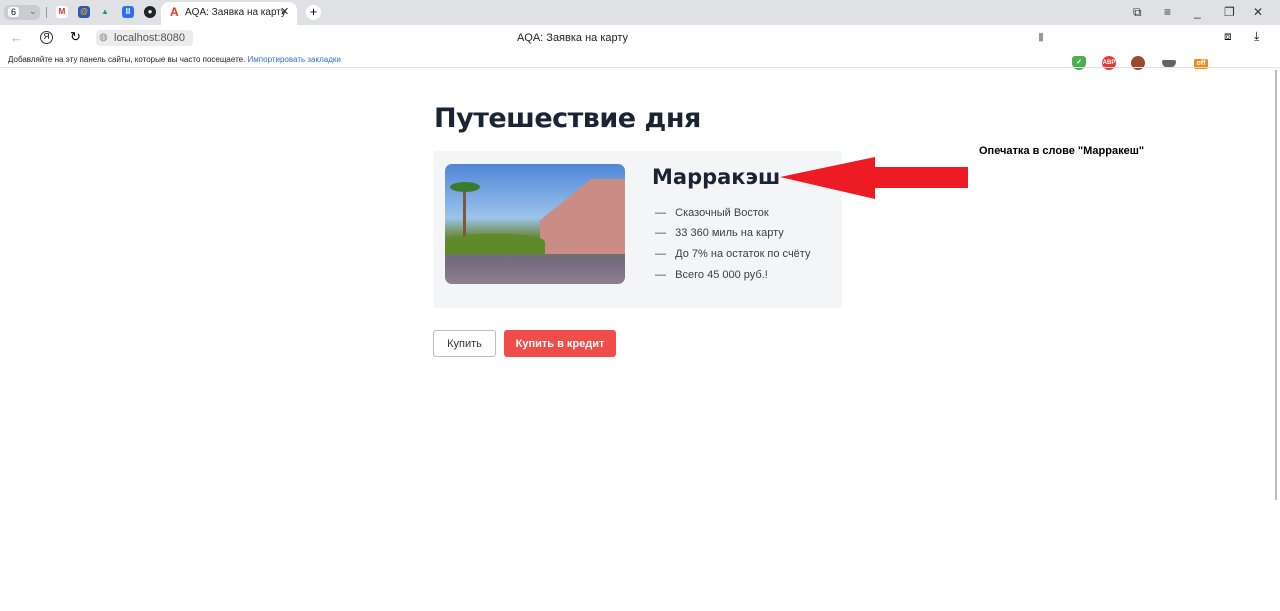 Image resolution: width=1280 pixels, height=611 pixels. I want to click on annotation-note: Опечатка в слове "Марракеш", so click(1062, 151).